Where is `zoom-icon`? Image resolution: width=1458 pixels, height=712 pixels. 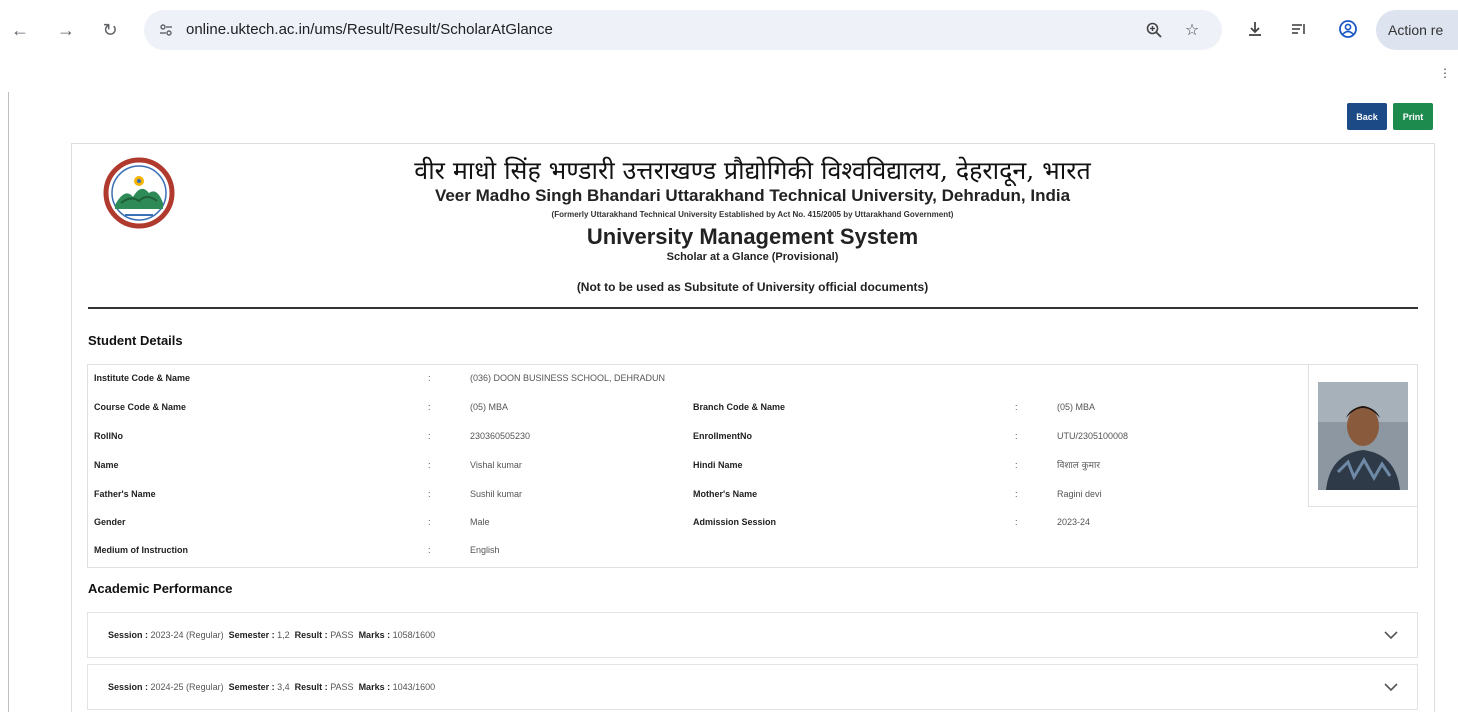 zoom-icon is located at coordinates (1154, 30).